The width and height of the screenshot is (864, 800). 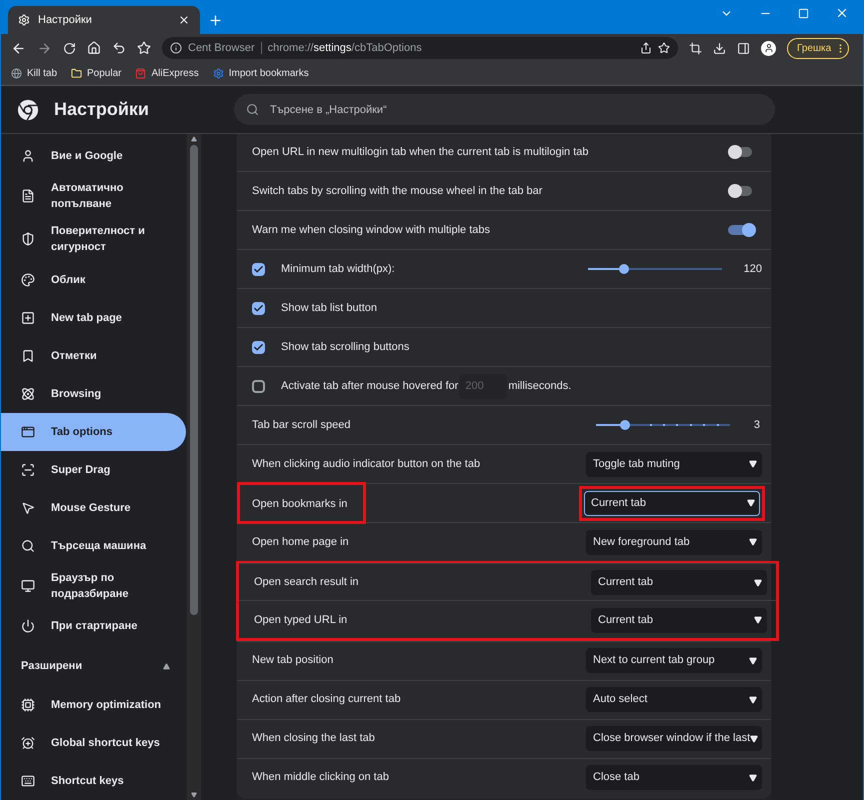 What do you see at coordinates (28, 355) in the screenshot?
I see `bookmark-icon` at bounding box center [28, 355].